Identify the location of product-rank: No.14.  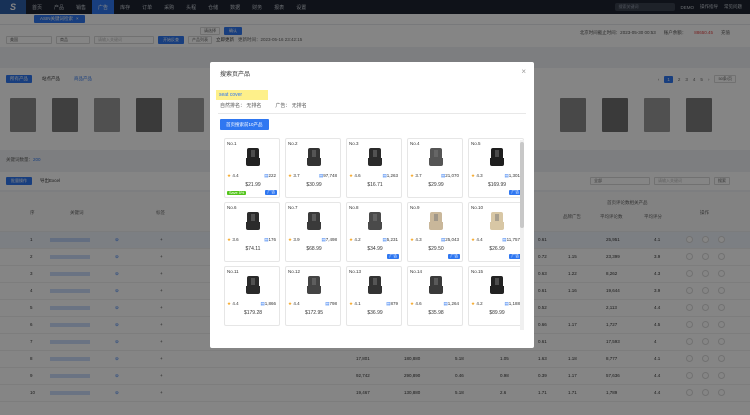
(416, 271).